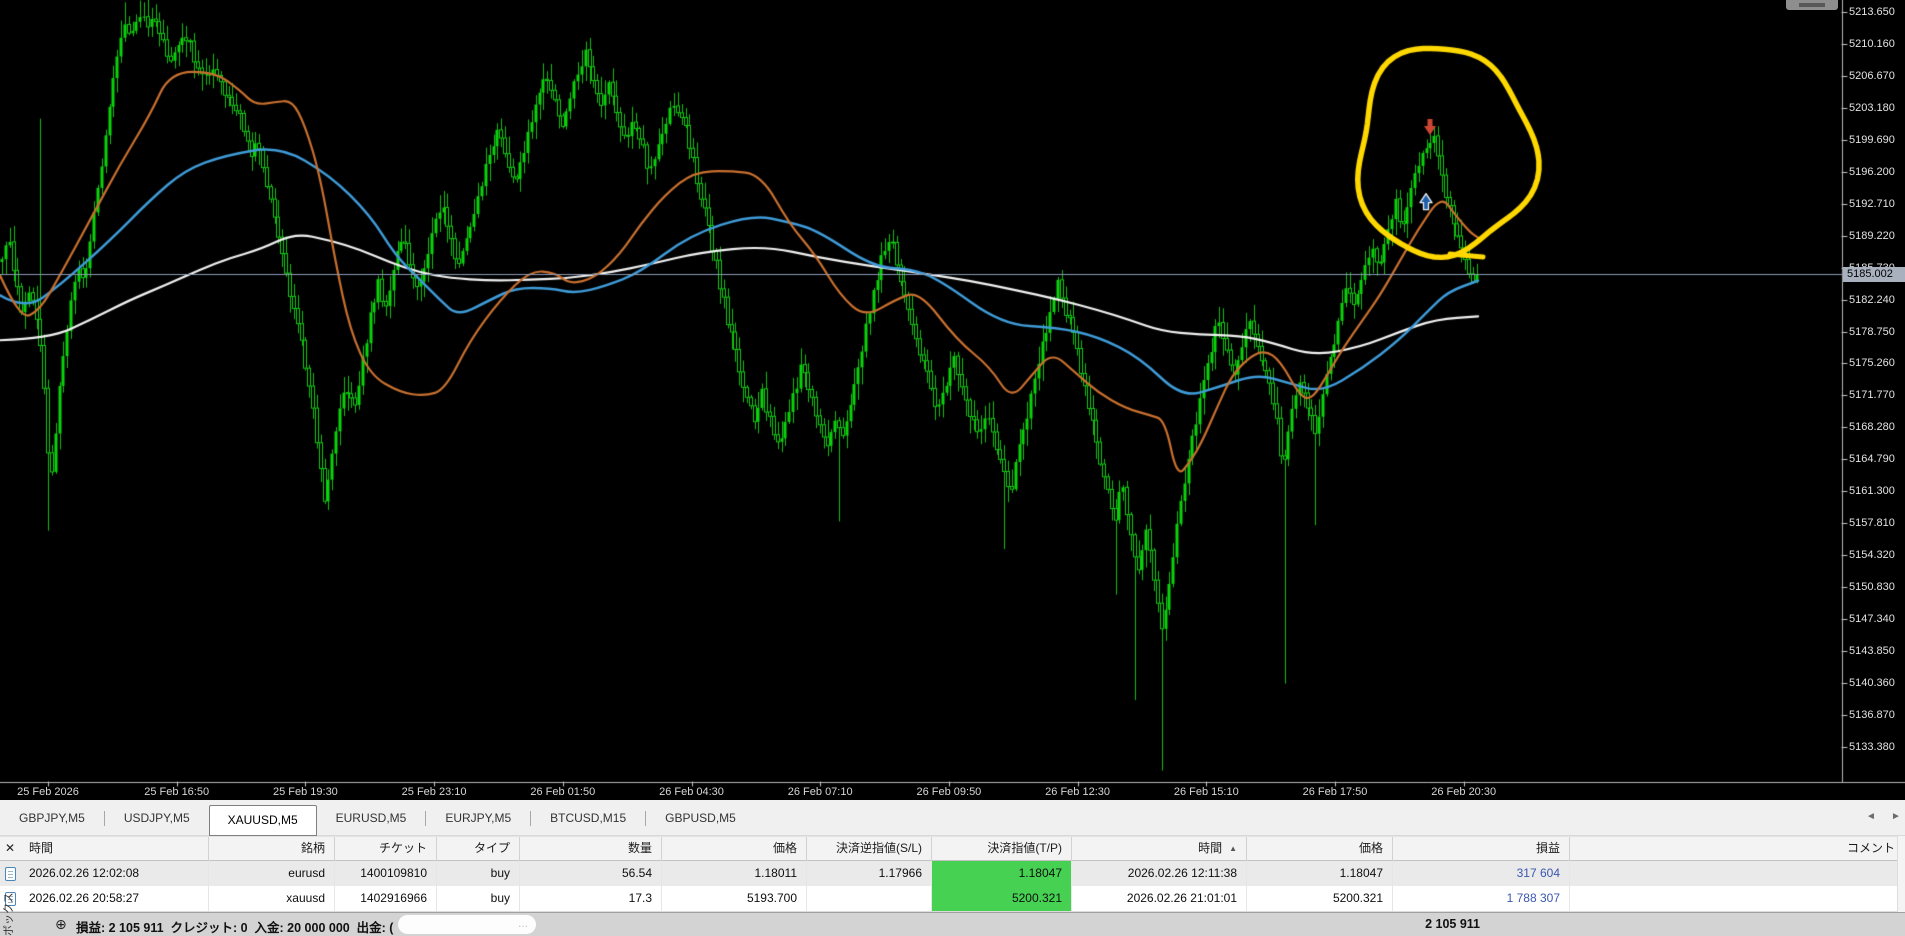 The height and width of the screenshot is (936, 1905). What do you see at coordinates (1901, 874) in the screenshot?
I see `scrollbar-track` at bounding box center [1901, 874].